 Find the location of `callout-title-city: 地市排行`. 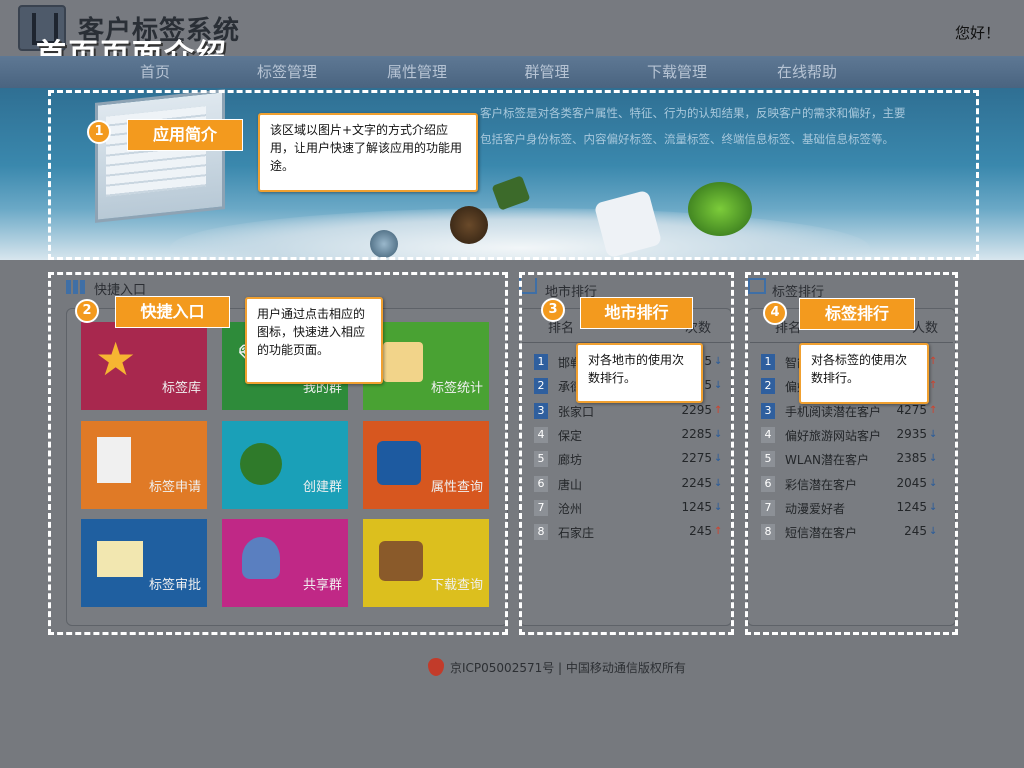

callout-title-city: 地市排行 is located at coordinates (636, 313).